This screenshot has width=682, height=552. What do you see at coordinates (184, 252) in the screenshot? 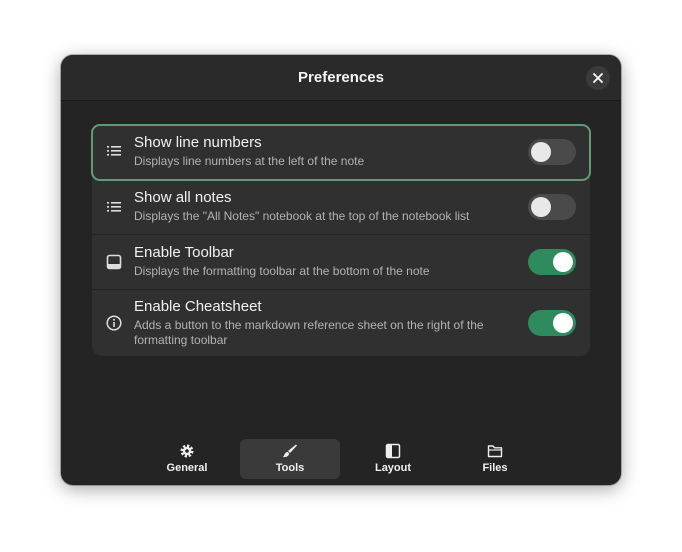
I see `setting-title: Enable Toolbar` at bounding box center [184, 252].